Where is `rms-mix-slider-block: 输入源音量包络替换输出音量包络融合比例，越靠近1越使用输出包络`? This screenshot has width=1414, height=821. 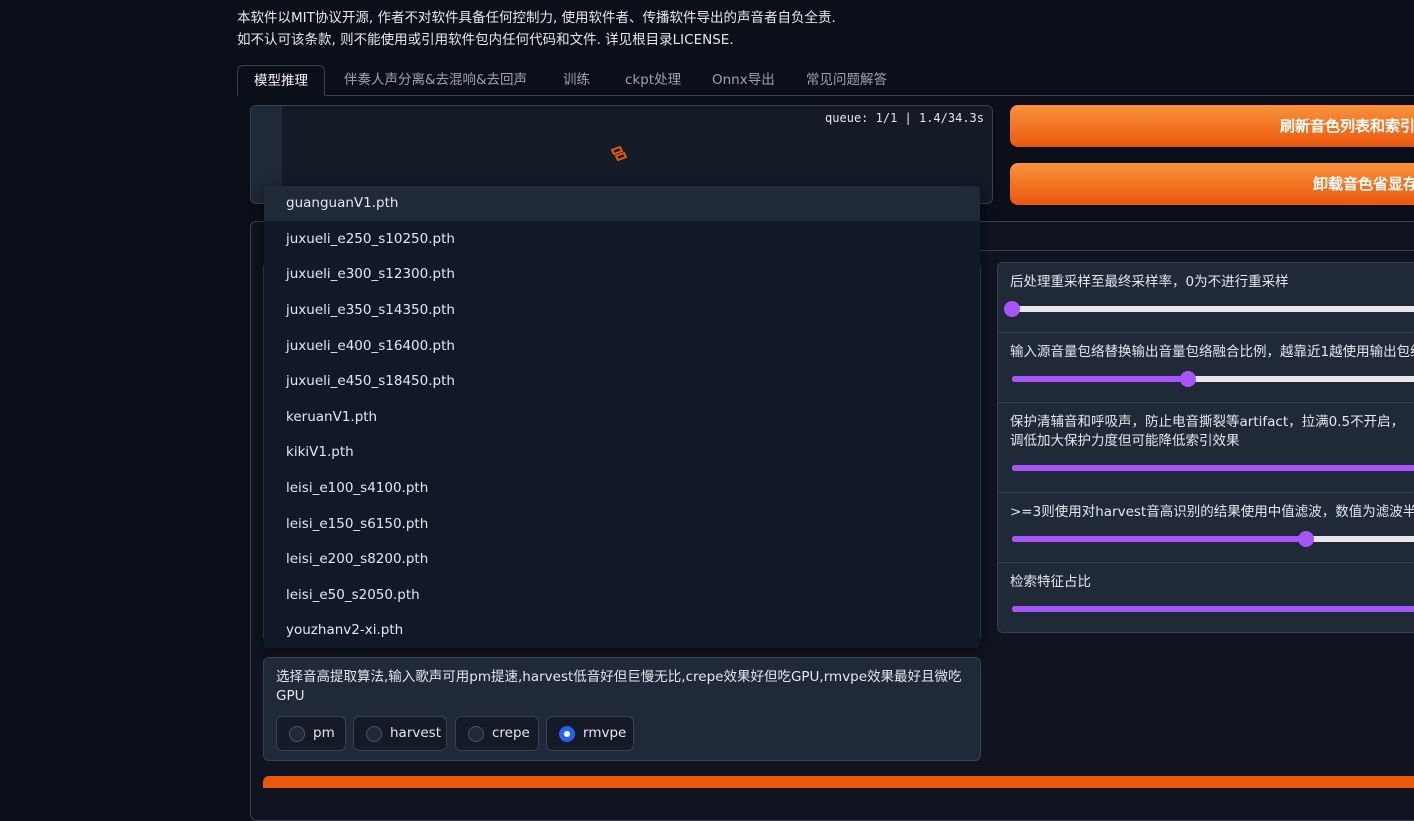
rms-mix-slider-block: 输入源音量包络替换输出音量包络融合比例，越靠近1越使用输出包络 is located at coordinates (1206, 368).